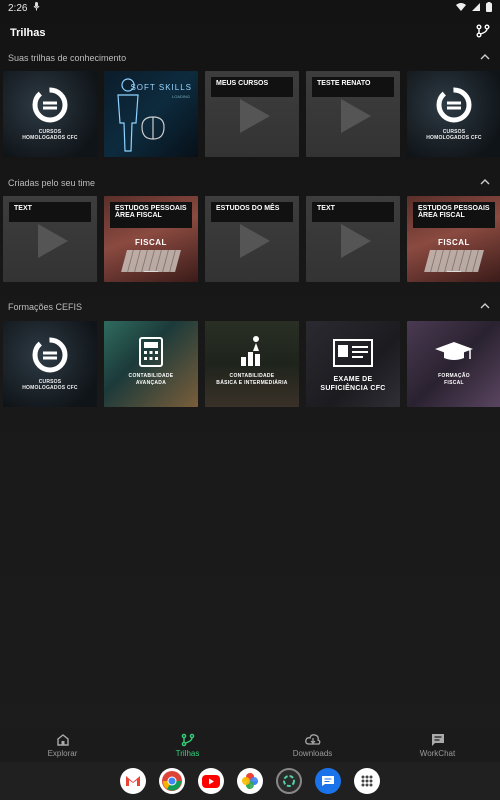 The height and width of the screenshot is (800, 500). What do you see at coordinates (453, 364) in the screenshot?
I see `course-card: FORMAÇÃO FISCAL` at bounding box center [453, 364].